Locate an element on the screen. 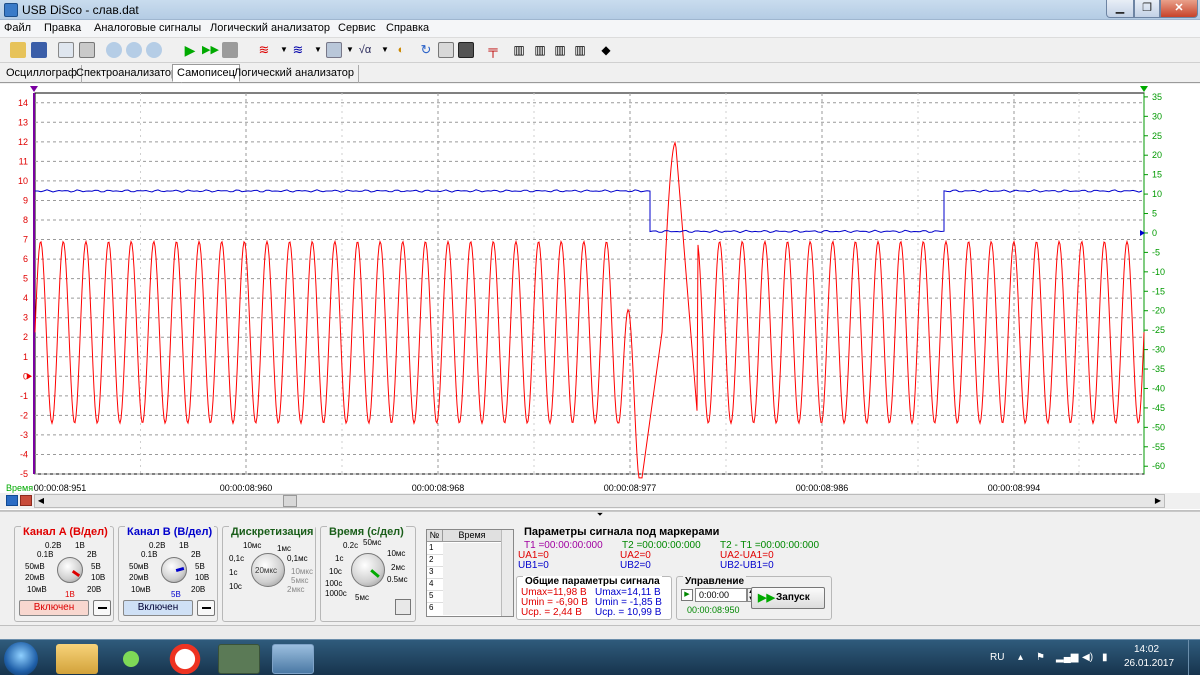 This screenshot has height=675, width=1200. scroll-left-arrow-icon: ◀ is located at coordinates (41, 501).